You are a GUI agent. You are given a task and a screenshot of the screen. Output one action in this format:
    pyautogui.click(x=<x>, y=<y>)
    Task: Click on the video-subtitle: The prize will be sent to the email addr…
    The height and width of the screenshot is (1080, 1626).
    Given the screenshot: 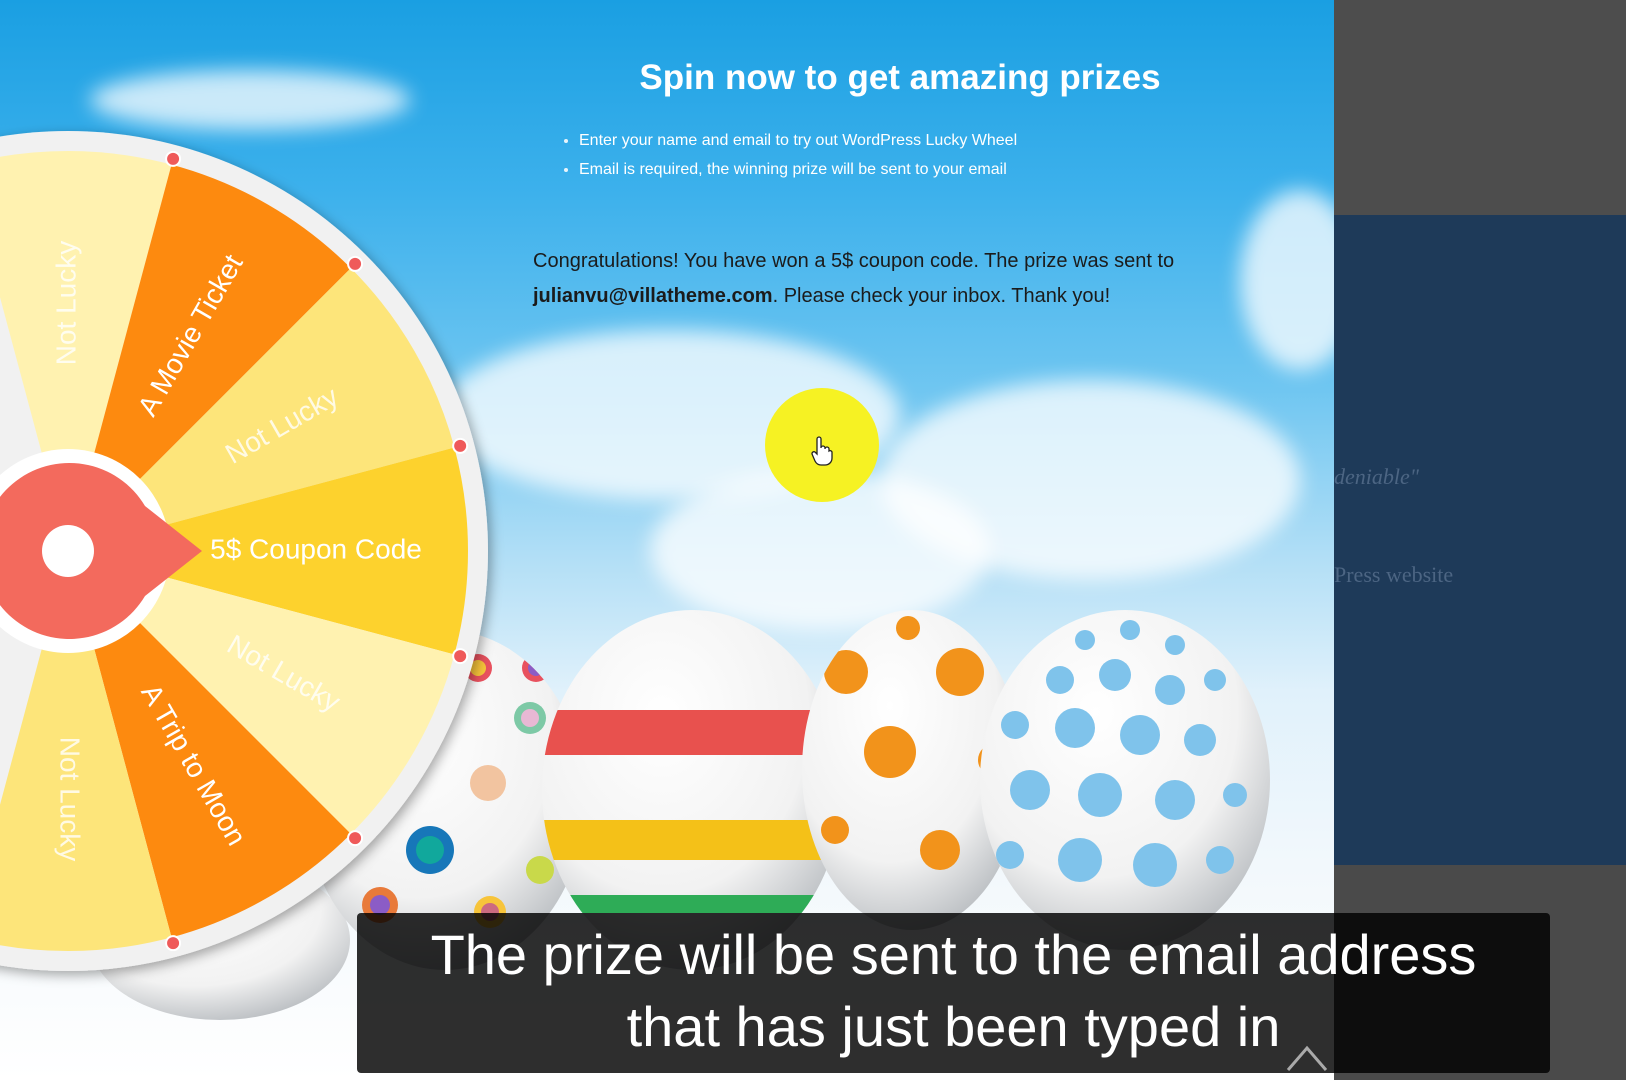 What is the action you would take?
    pyautogui.click(x=953, y=993)
    